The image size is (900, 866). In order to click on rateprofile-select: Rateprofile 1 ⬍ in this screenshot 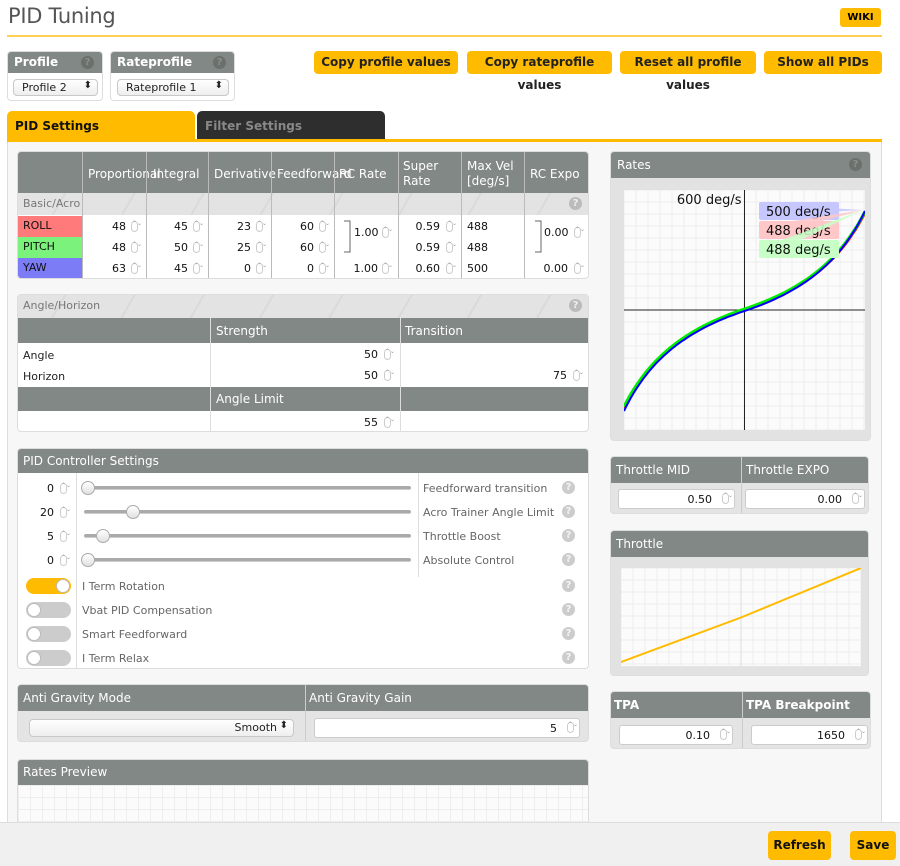, I will do `click(173, 87)`.